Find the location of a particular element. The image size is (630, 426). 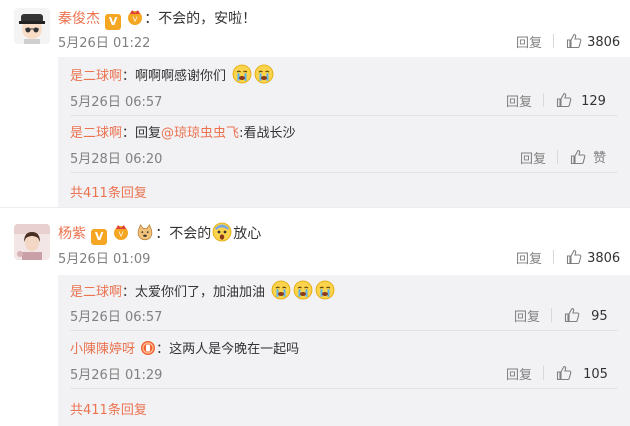

reply-text: 太爱你们了，加油加油 is located at coordinates (200, 292).